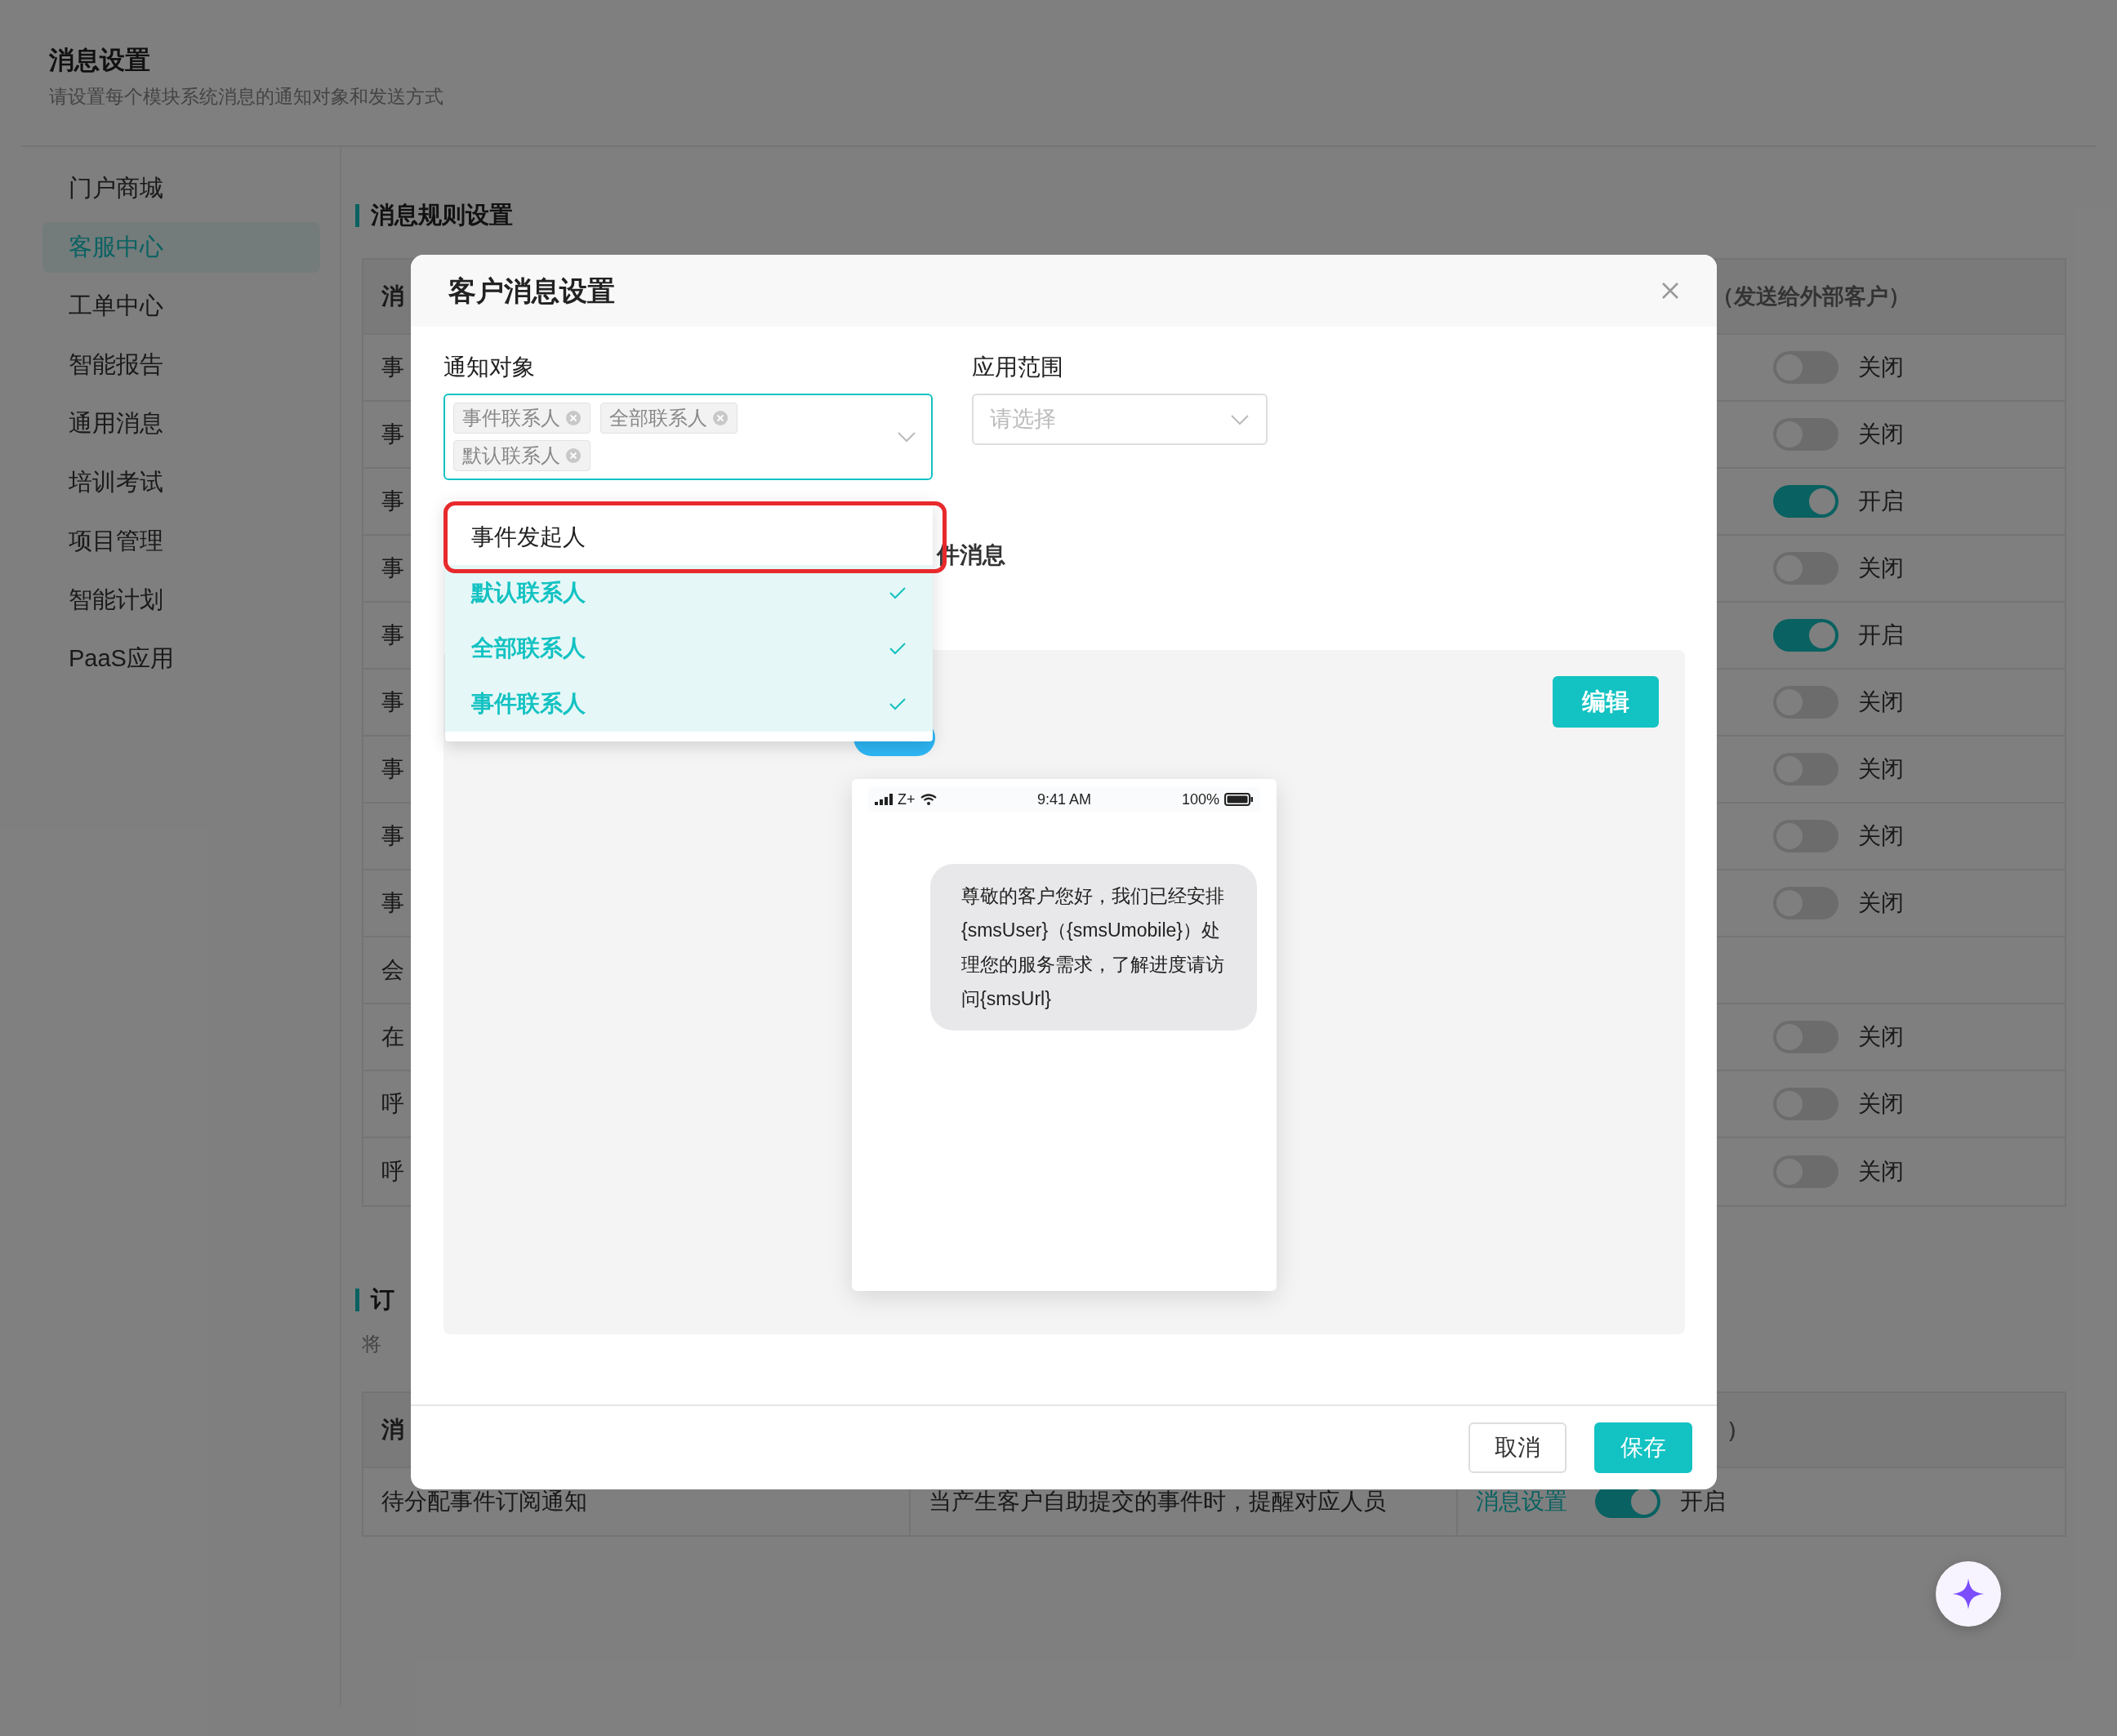  Describe the element at coordinates (181, 423) in the screenshot. I see `sidebar-item: 通用消息` at that location.